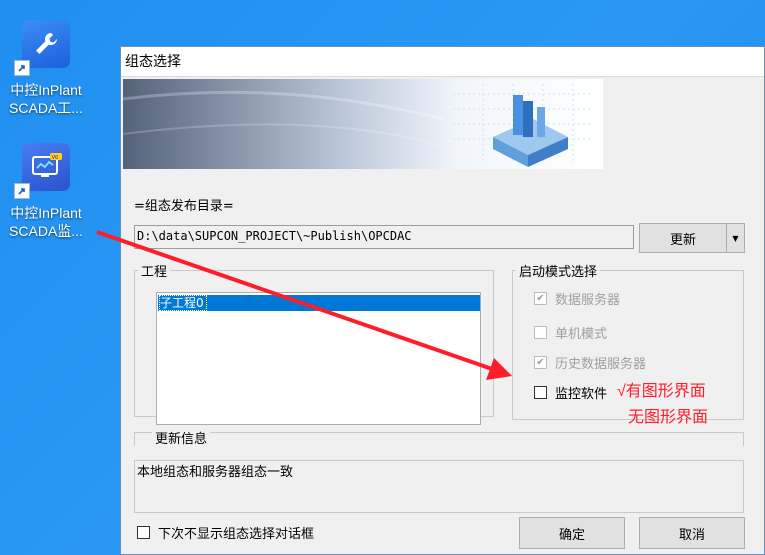  I want to click on no-show-next-time-checkbox: 下次不显示组态选择对话框, so click(225, 532).